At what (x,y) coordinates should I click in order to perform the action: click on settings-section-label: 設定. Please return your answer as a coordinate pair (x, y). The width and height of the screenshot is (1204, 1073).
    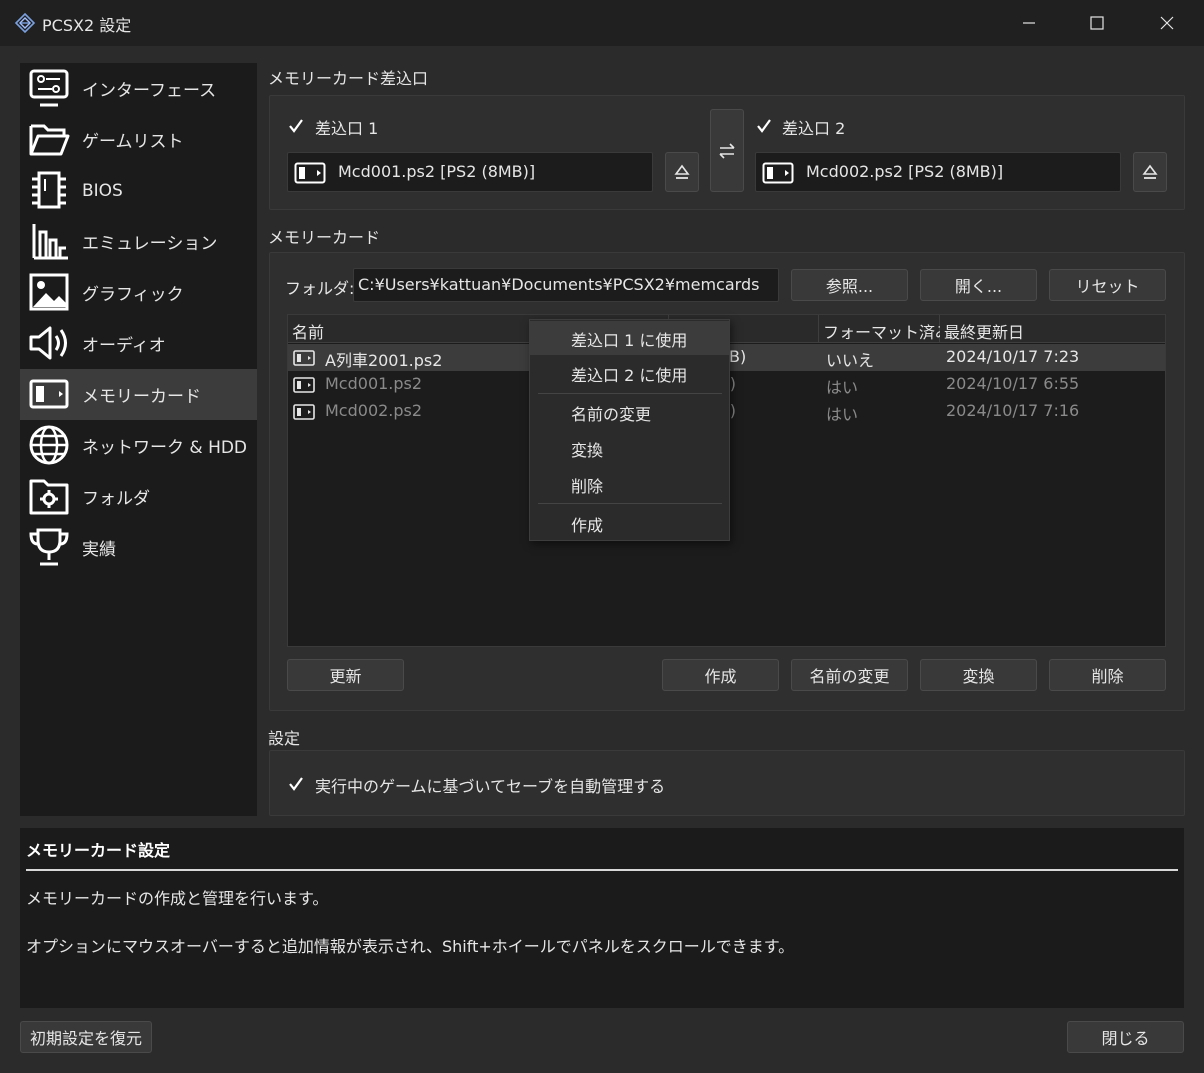
    Looking at the image, I should click on (284, 738).